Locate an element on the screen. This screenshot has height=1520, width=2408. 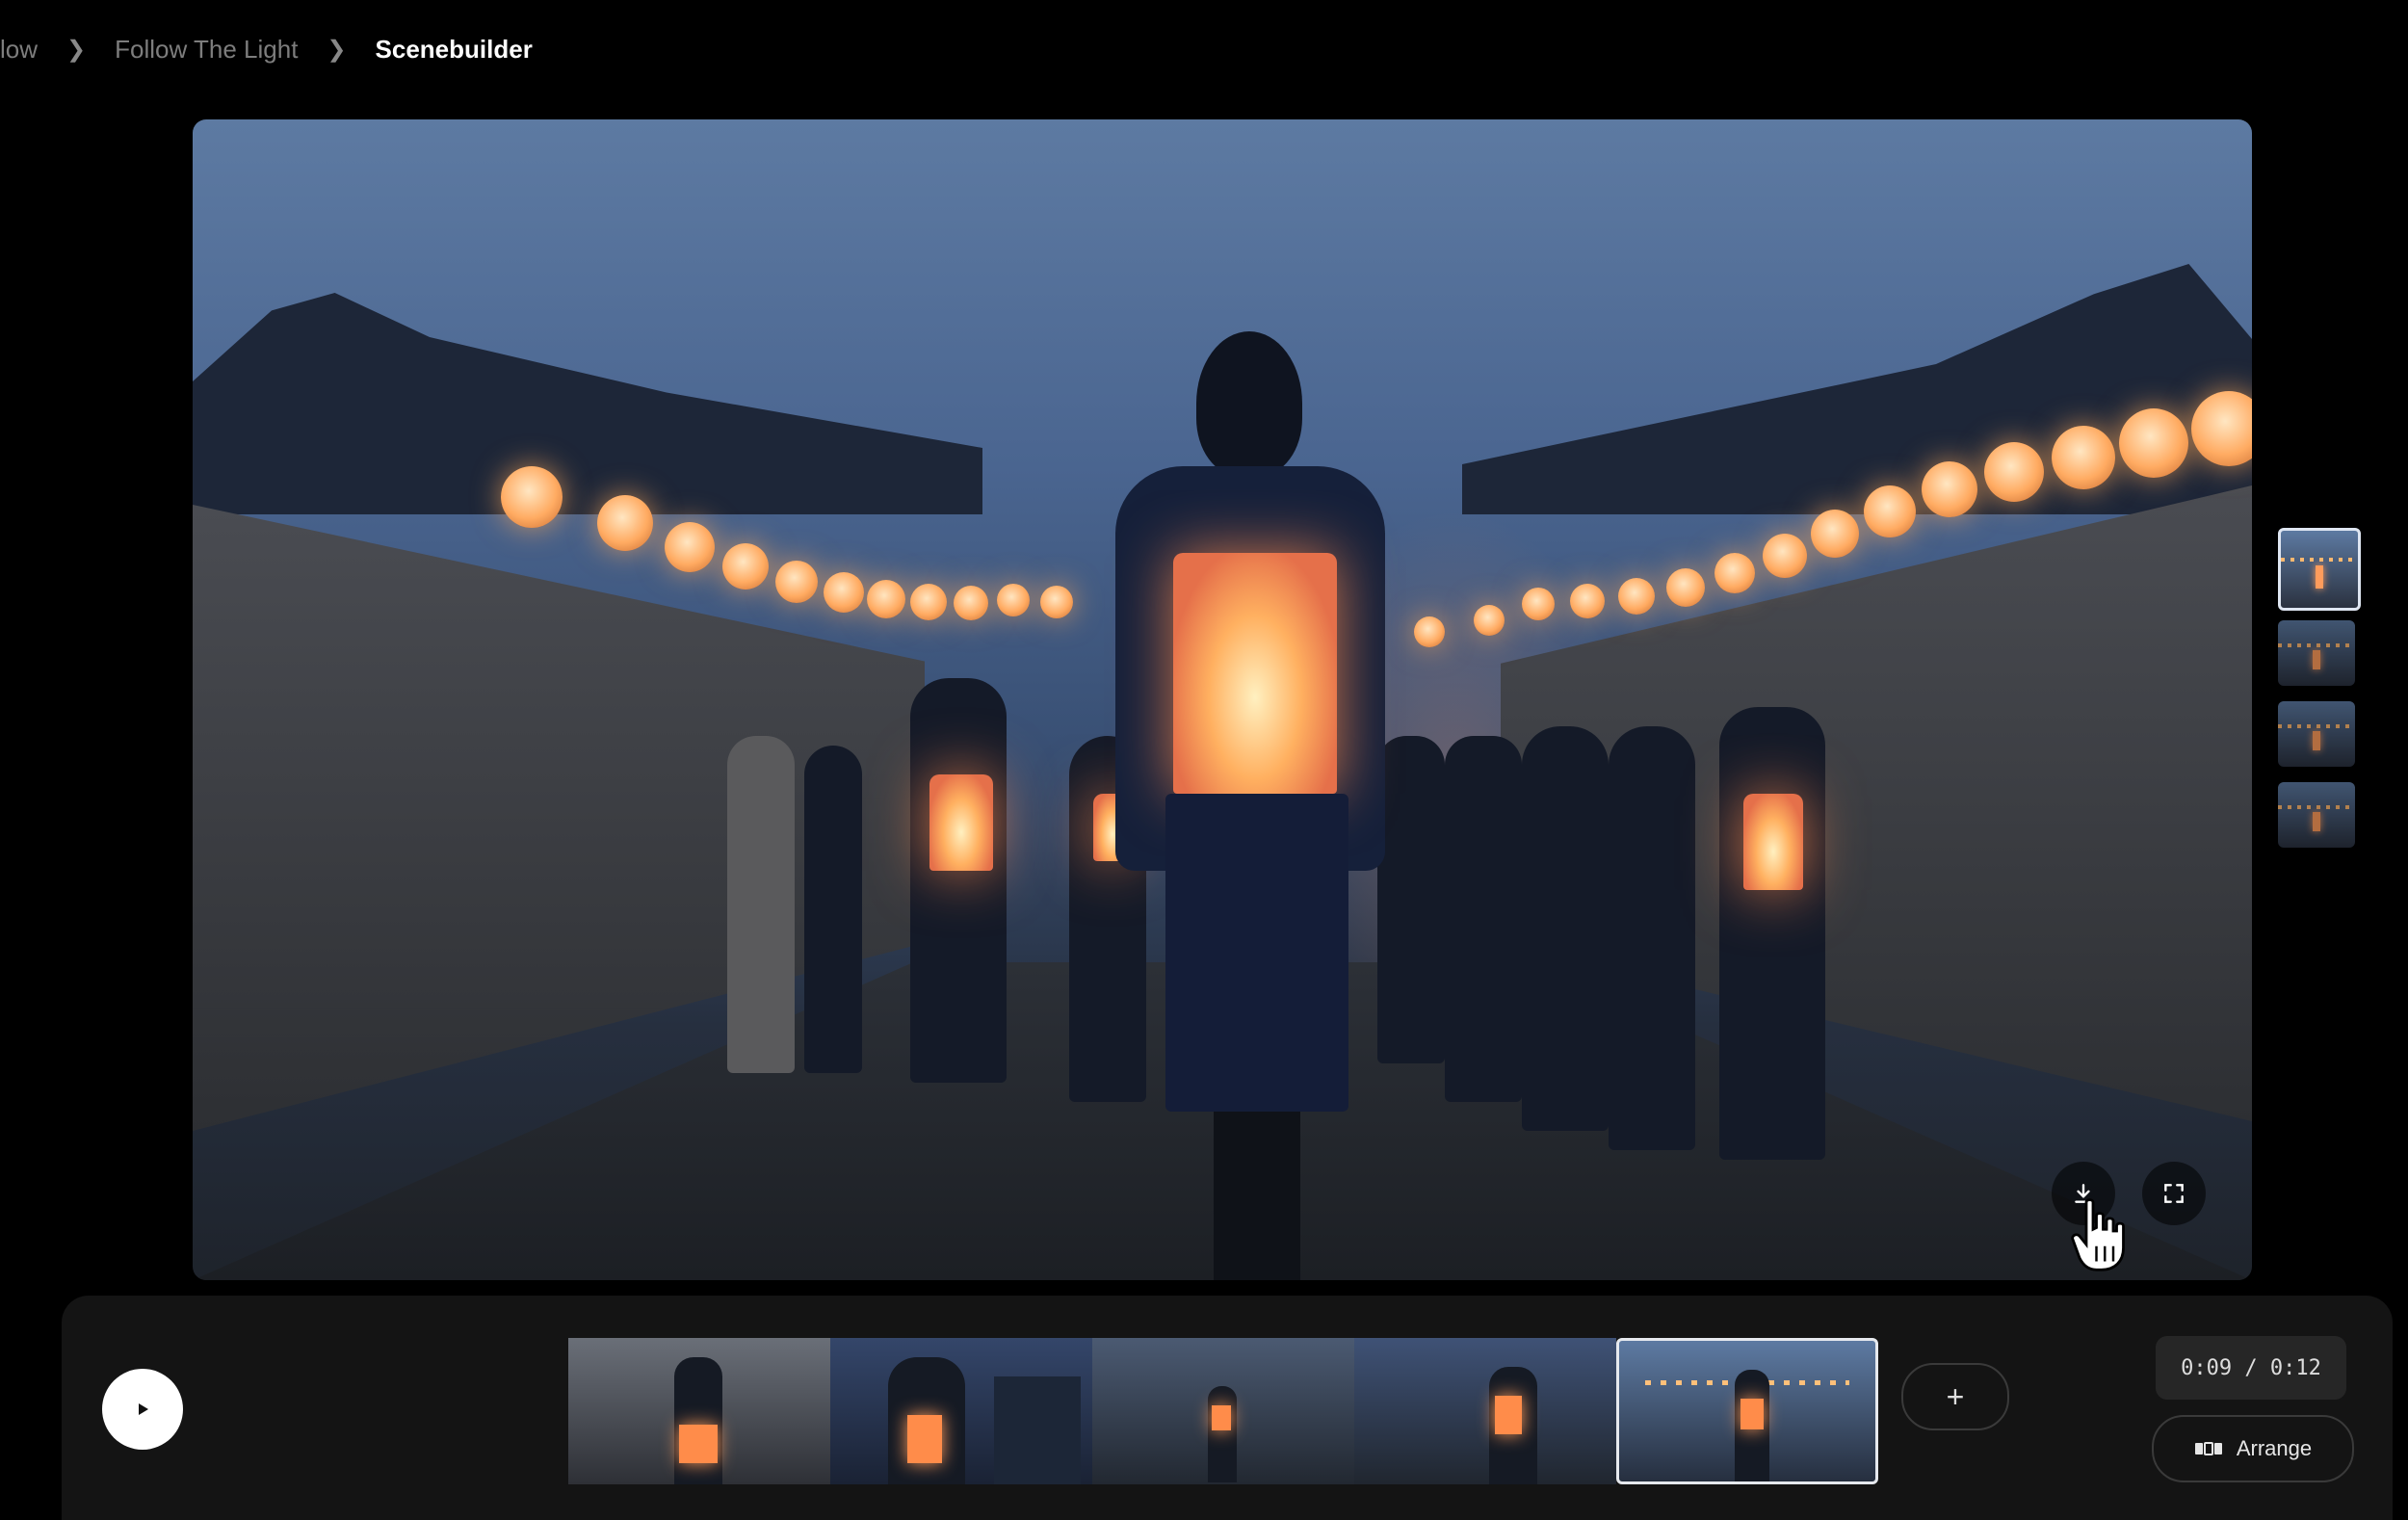
clip-strip is located at coordinates (1223, 1411).